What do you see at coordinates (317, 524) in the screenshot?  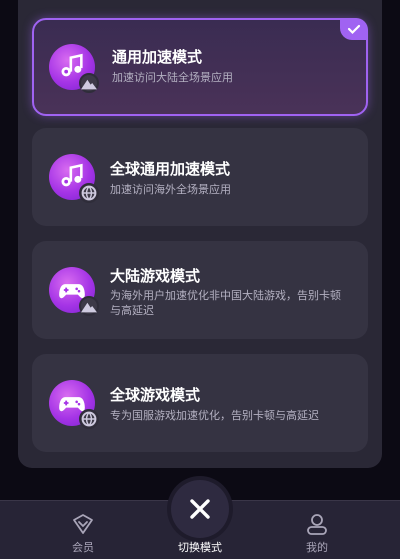 I see `user-icon` at bounding box center [317, 524].